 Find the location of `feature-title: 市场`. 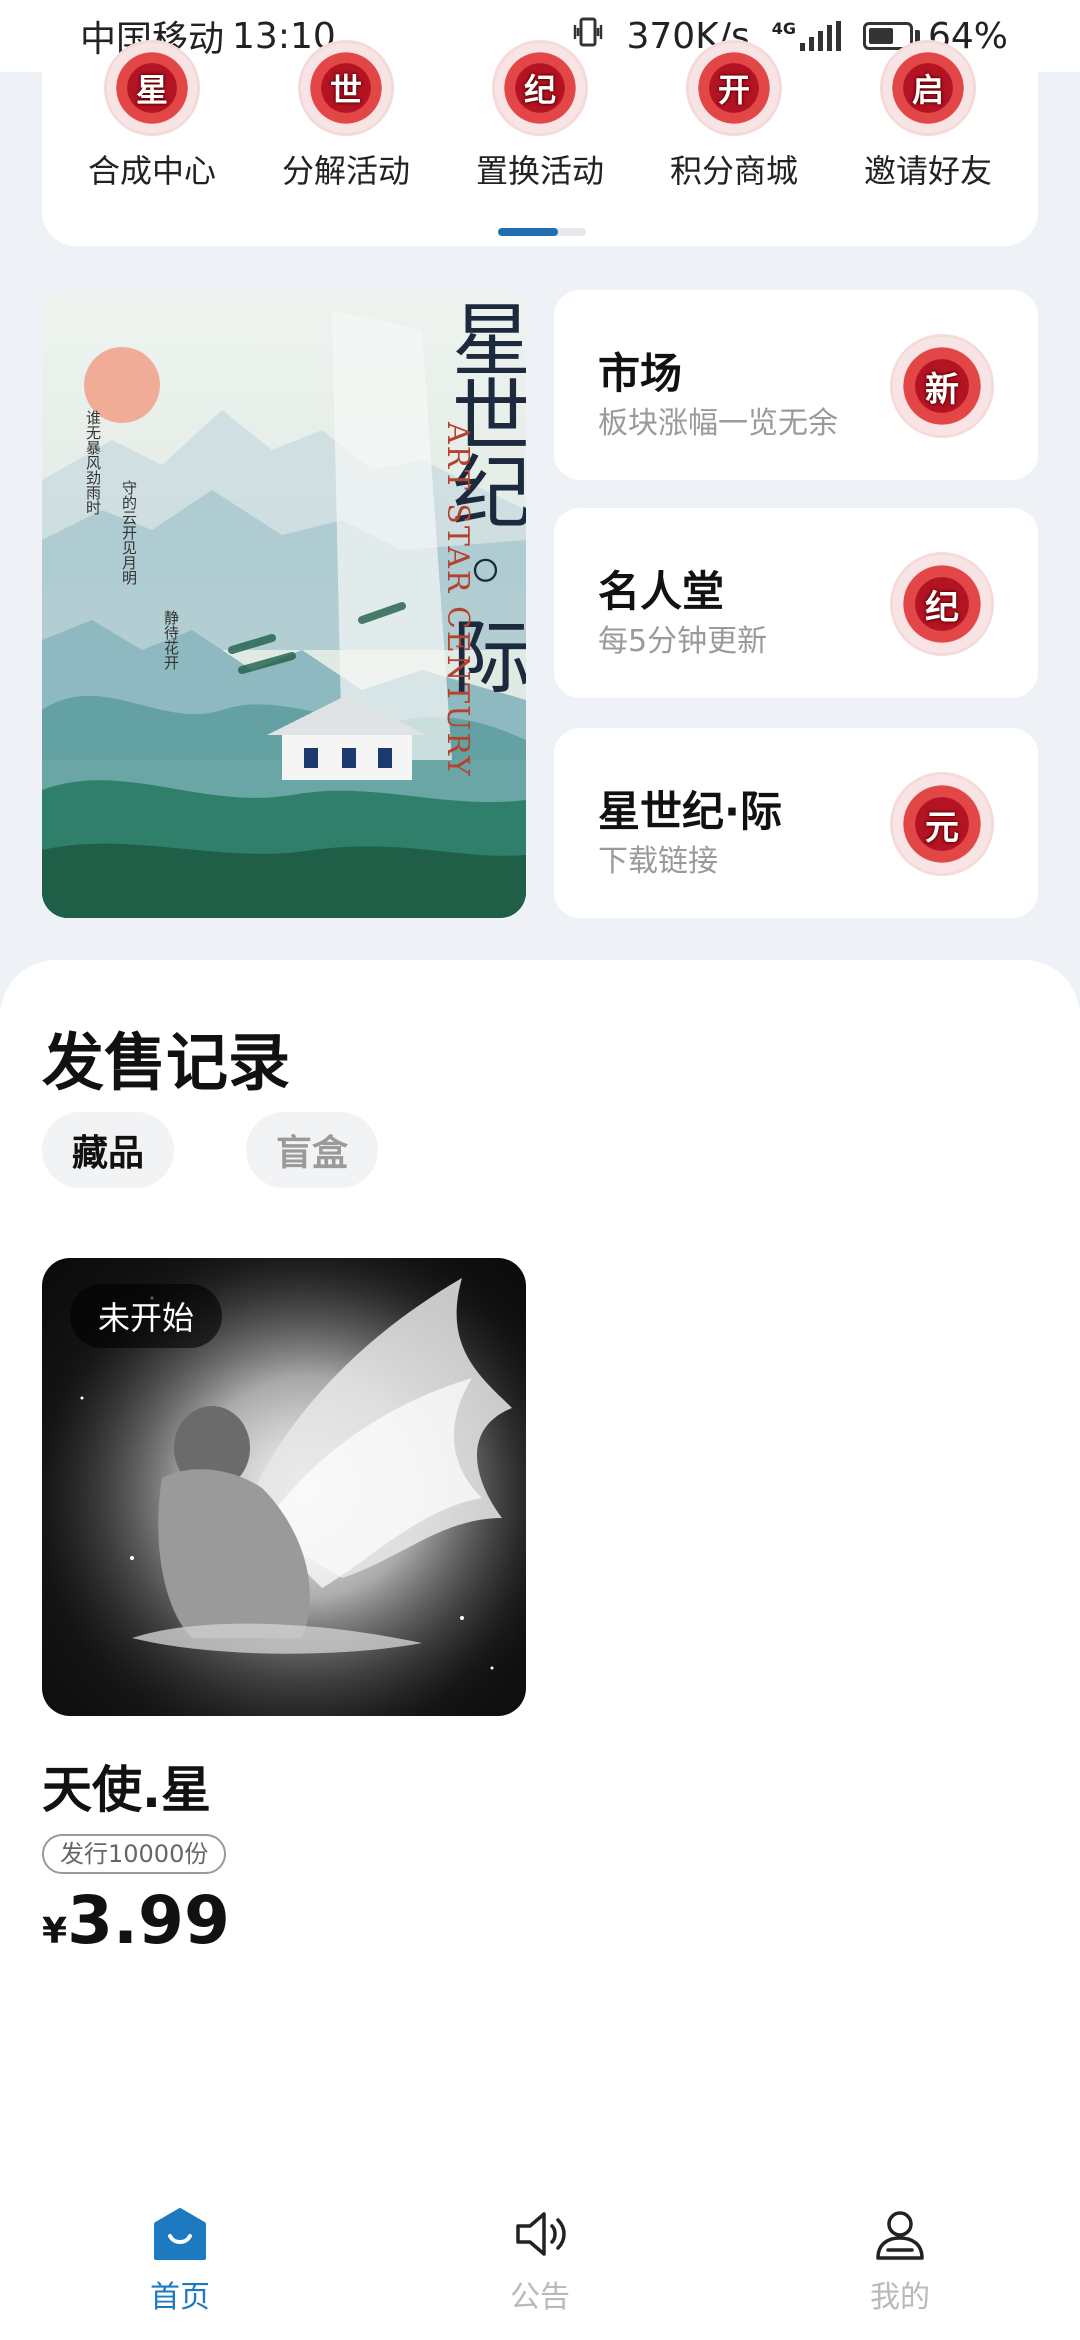

feature-title: 市场 is located at coordinates (640, 373).